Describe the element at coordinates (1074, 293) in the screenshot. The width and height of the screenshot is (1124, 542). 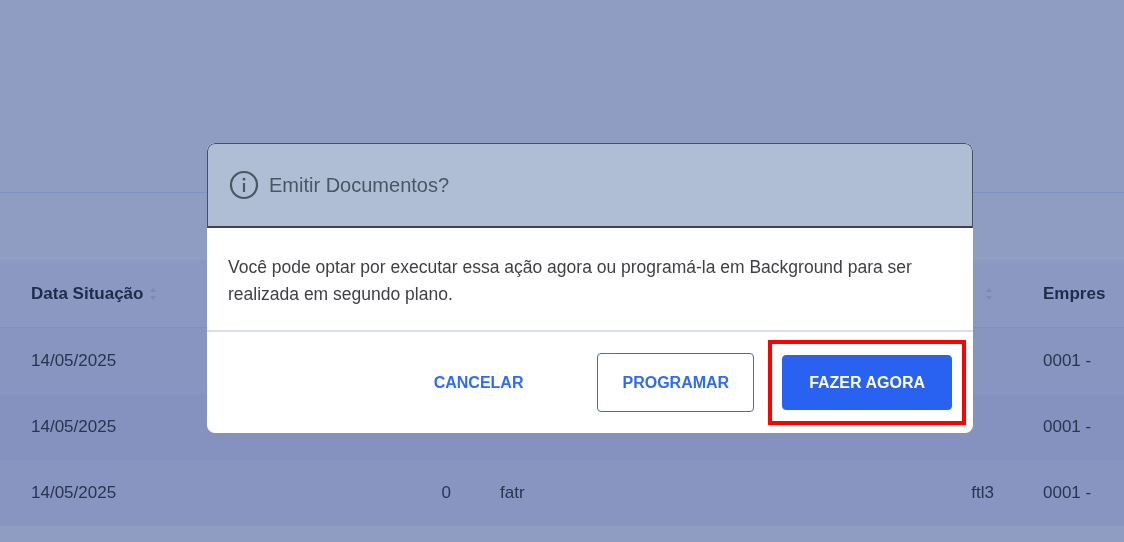
I see `column-header: Empres` at that location.